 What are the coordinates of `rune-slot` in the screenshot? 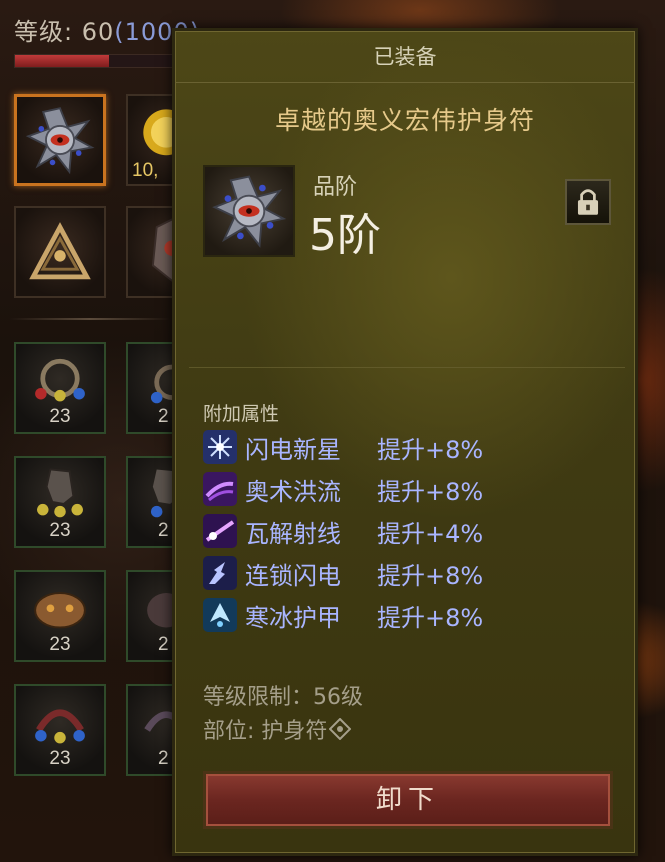 It's located at (60, 252).